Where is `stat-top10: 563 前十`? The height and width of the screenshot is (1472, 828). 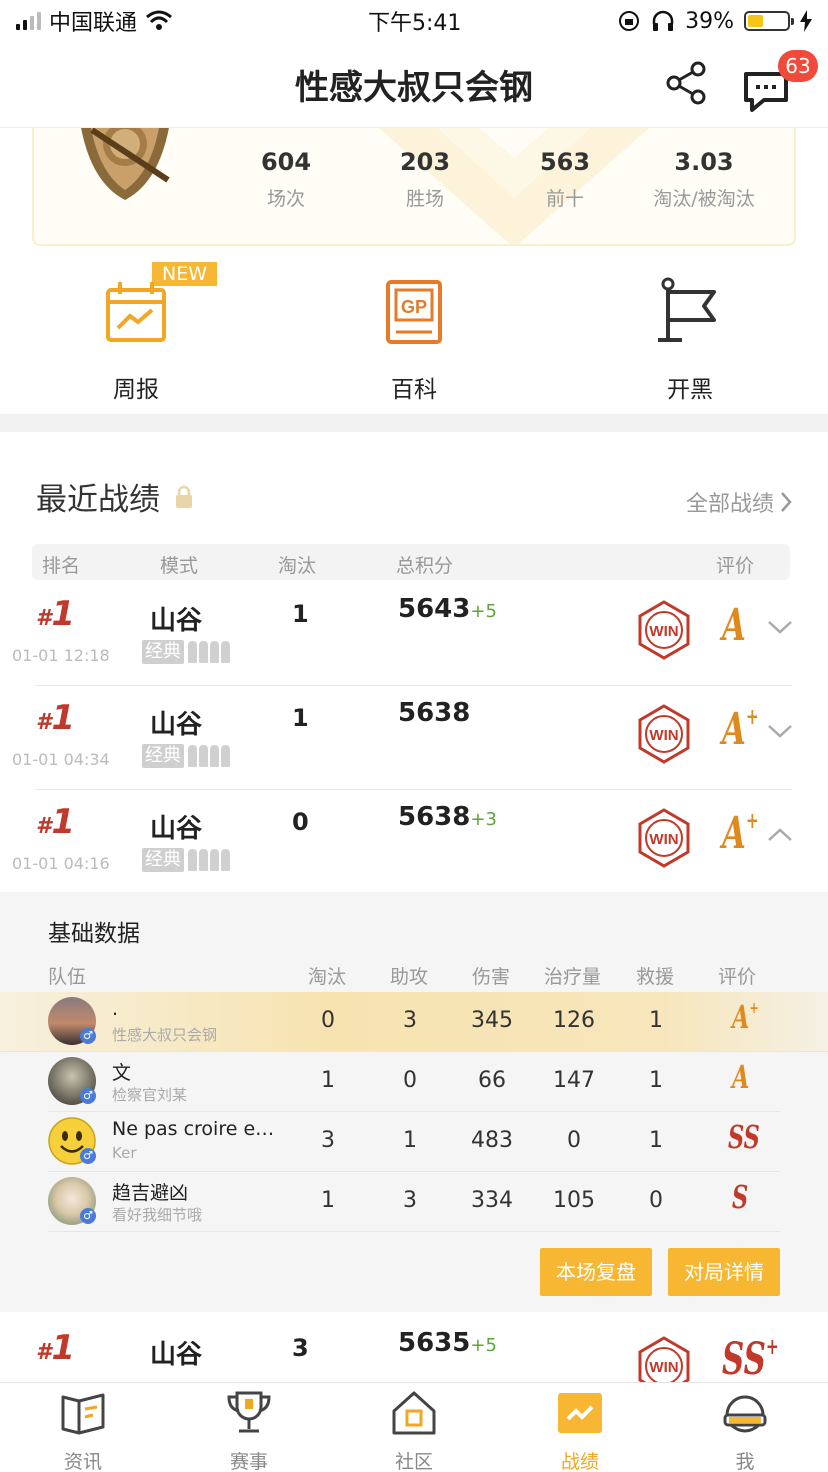 stat-top10: 563 前十 is located at coordinates (565, 179).